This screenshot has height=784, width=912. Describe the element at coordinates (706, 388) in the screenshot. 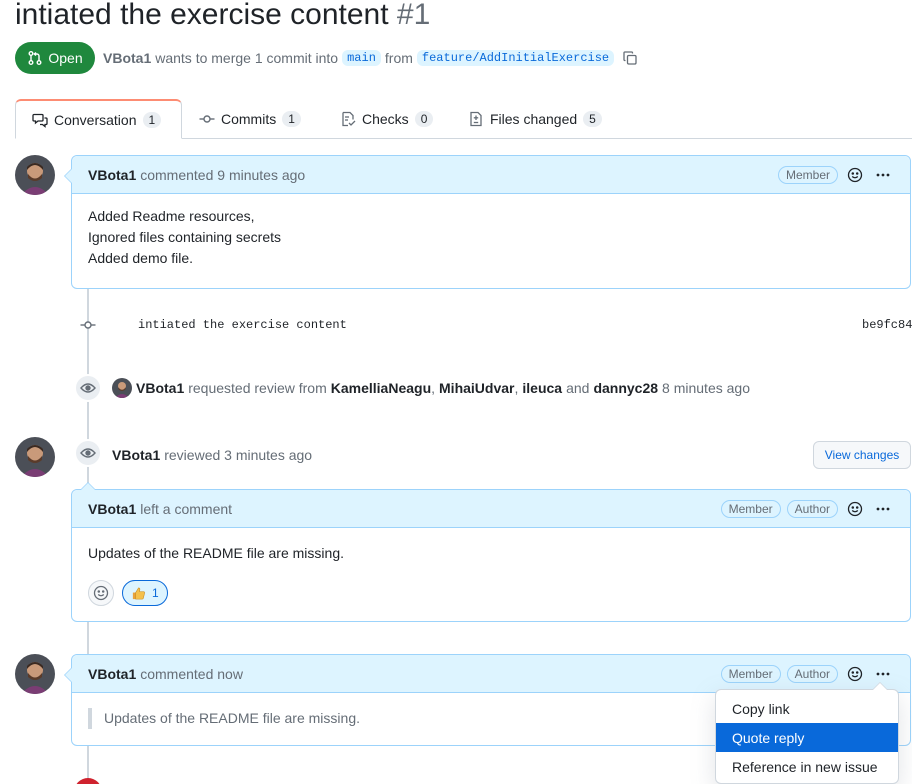

I see `event-time: 8 minutes ago` at that location.